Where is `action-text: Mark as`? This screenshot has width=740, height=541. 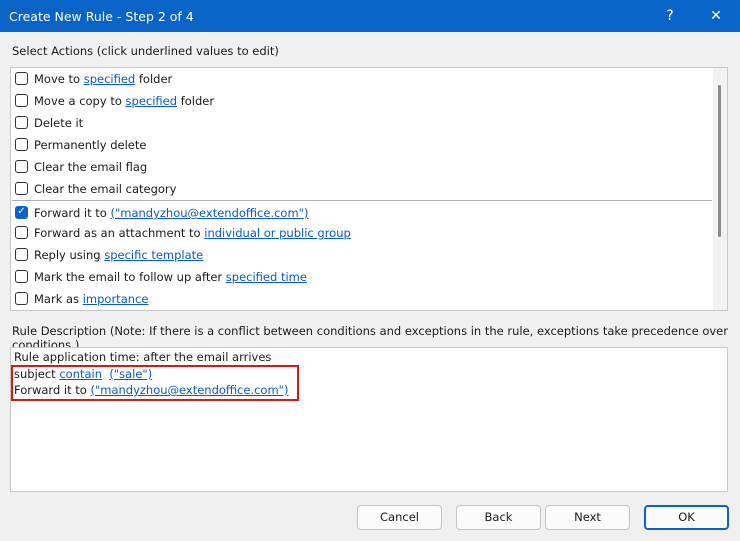 action-text: Mark as is located at coordinates (58, 299).